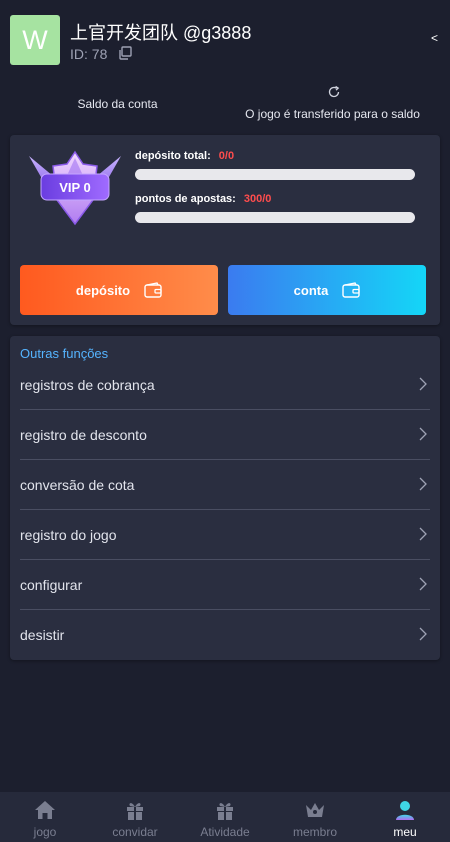 Image resolution: width=450 pixels, height=842 pixels. What do you see at coordinates (275, 174) in the screenshot?
I see `deposit-progress-bar` at bounding box center [275, 174].